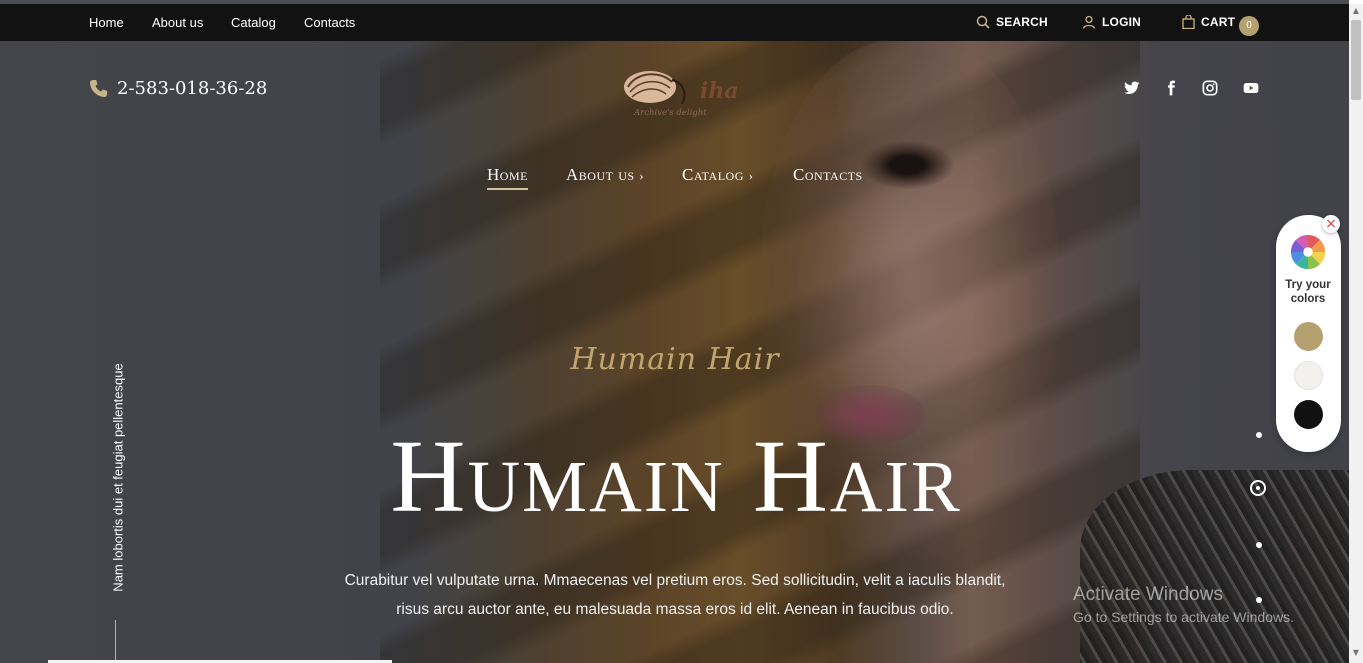 This screenshot has height=663, width=1363. What do you see at coordinates (1356, 60) in the screenshot?
I see `scrollbar-thumb` at bounding box center [1356, 60].